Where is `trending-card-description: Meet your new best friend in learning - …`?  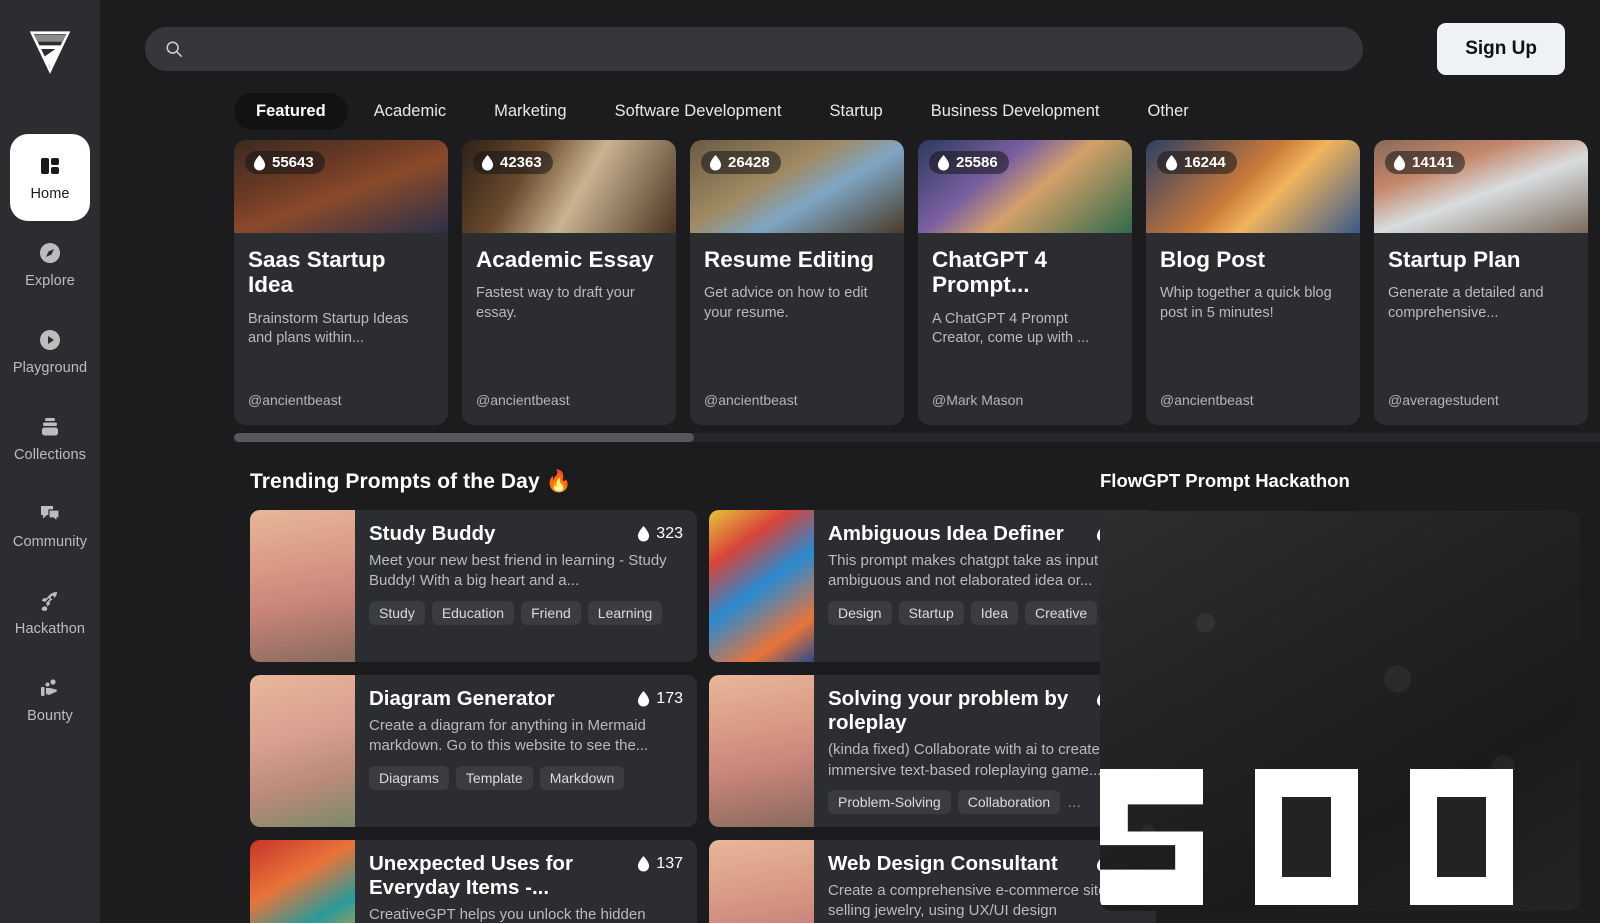 trending-card-description: Meet your new best friend in learning - … is located at coordinates (518, 571).